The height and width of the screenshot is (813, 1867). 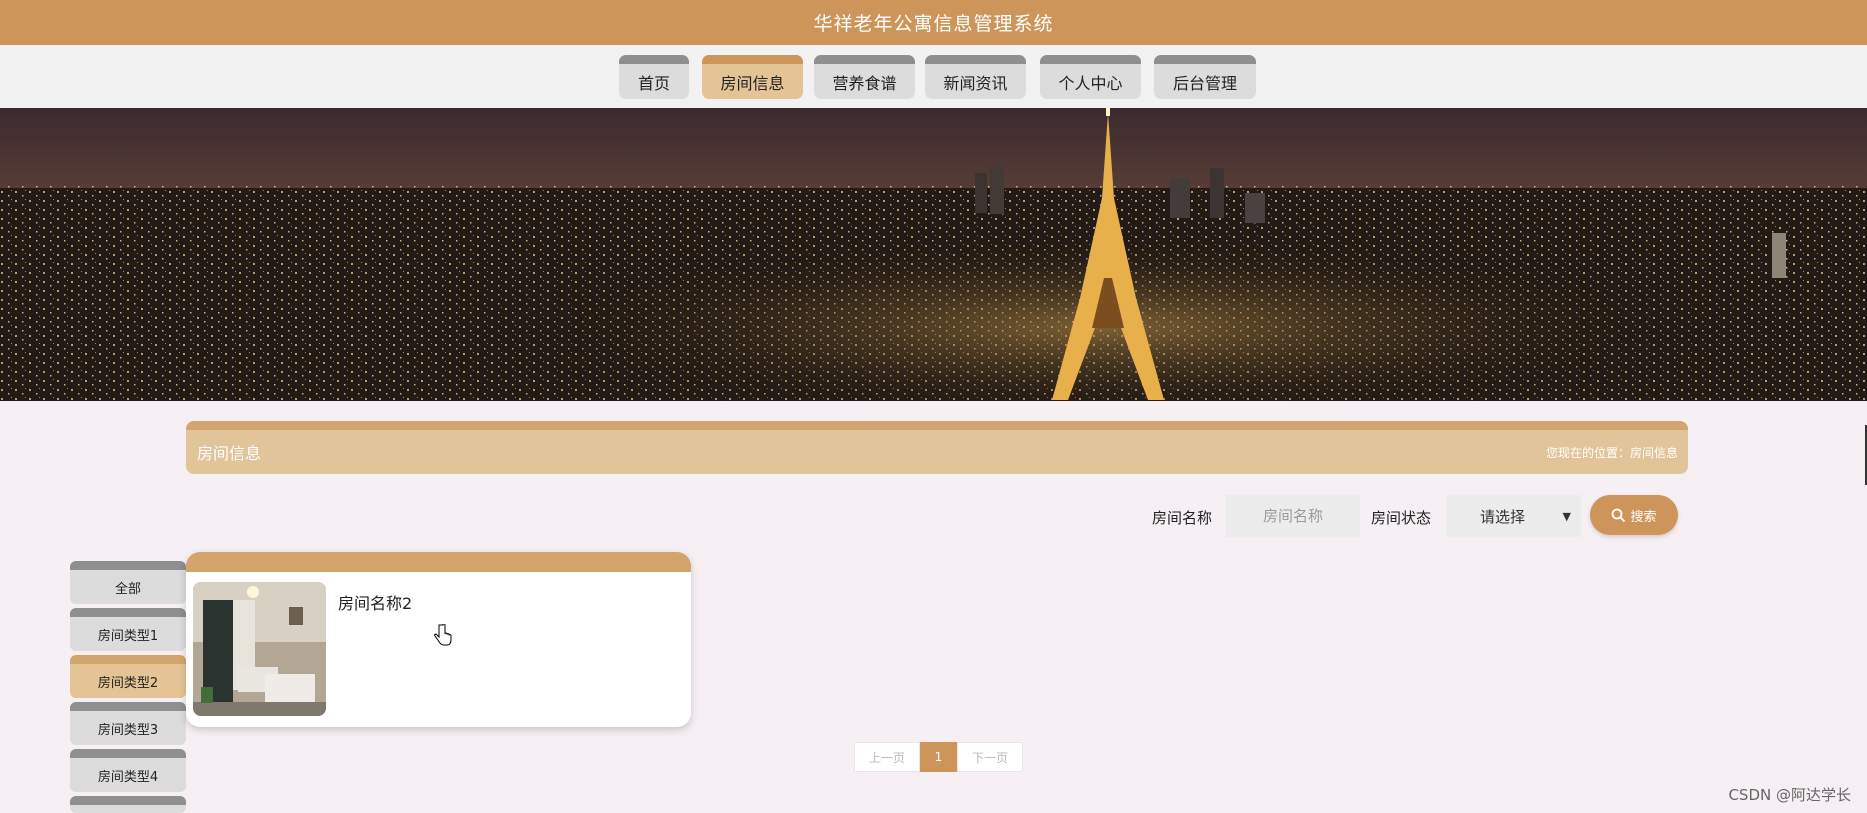 I want to click on search-button: 搜索, so click(x=1634, y=515).